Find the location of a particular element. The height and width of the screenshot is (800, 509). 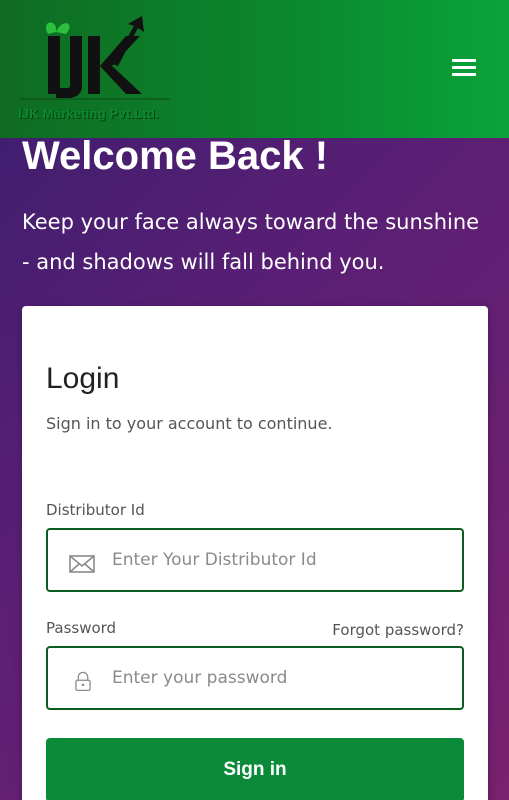

distributor-id-input is located at coordinates (282, 560).